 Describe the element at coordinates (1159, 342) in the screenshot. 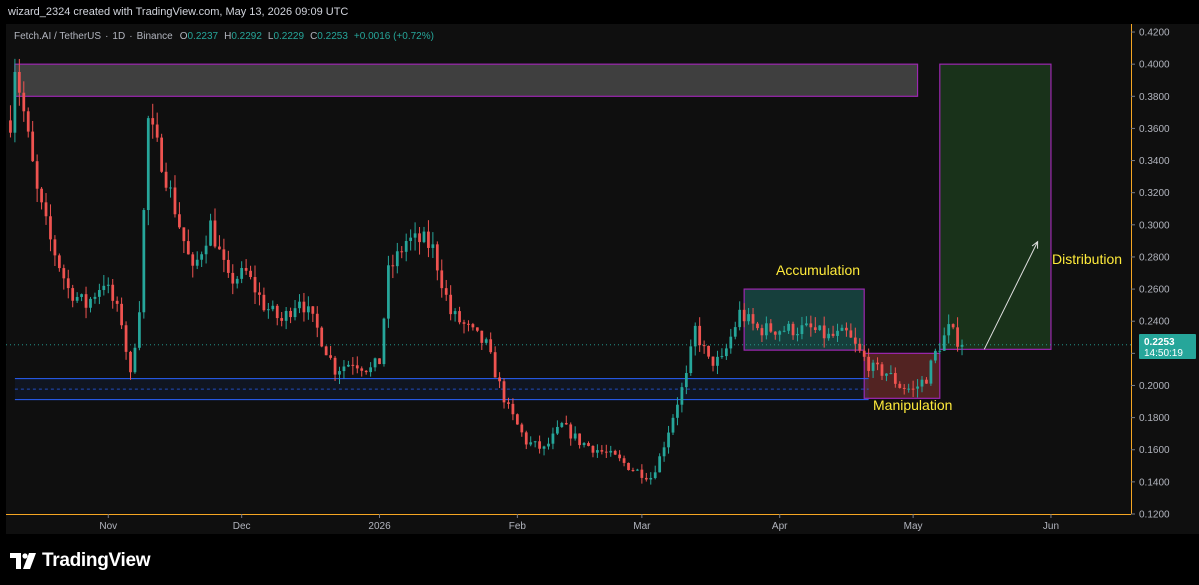

I see `price-tag-value: 0.2253` at that location.